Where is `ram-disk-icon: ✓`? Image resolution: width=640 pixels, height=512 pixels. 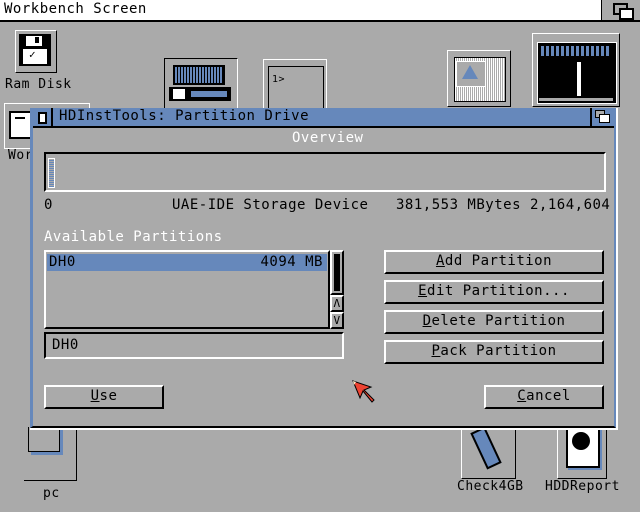
ram-disk-icon: ✓ is located at coordinates (36, 51).